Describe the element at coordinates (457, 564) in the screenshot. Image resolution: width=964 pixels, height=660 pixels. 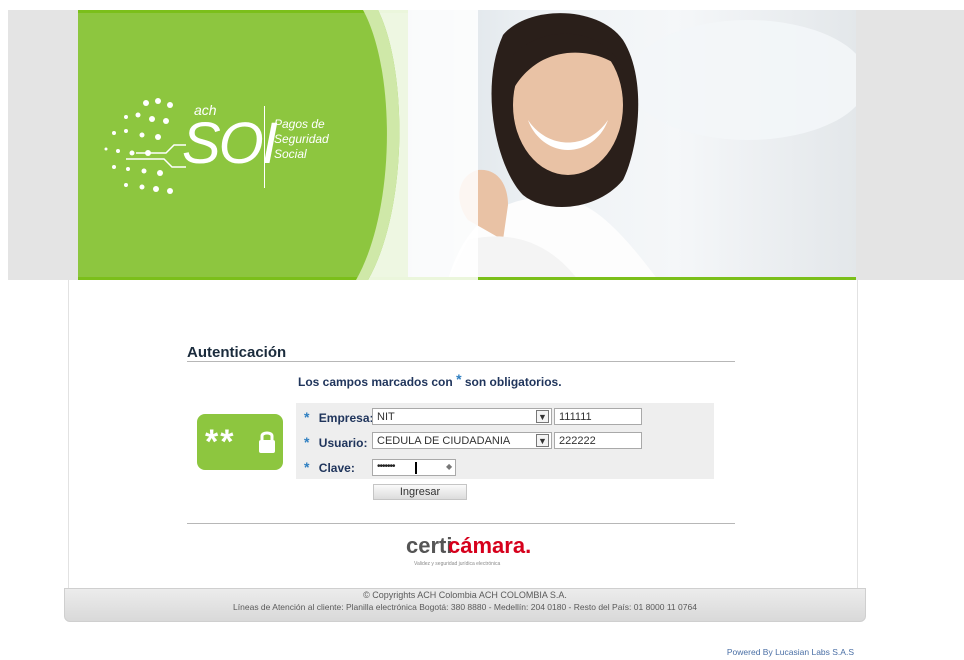
I see `cert-logo-tagline: Validez y seguridad jurídica electrónica` at that location.